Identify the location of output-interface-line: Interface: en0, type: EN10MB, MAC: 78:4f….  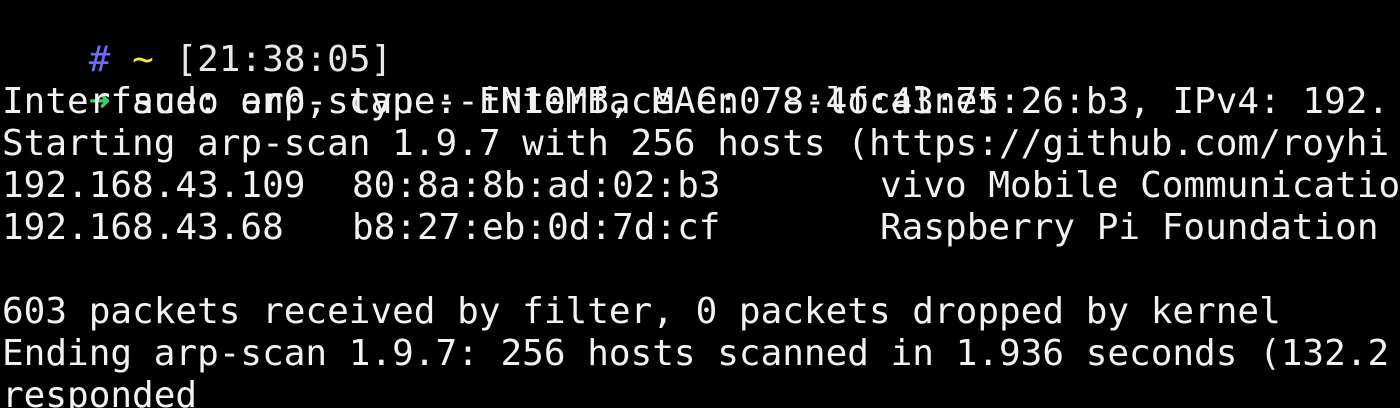
(696, 101).